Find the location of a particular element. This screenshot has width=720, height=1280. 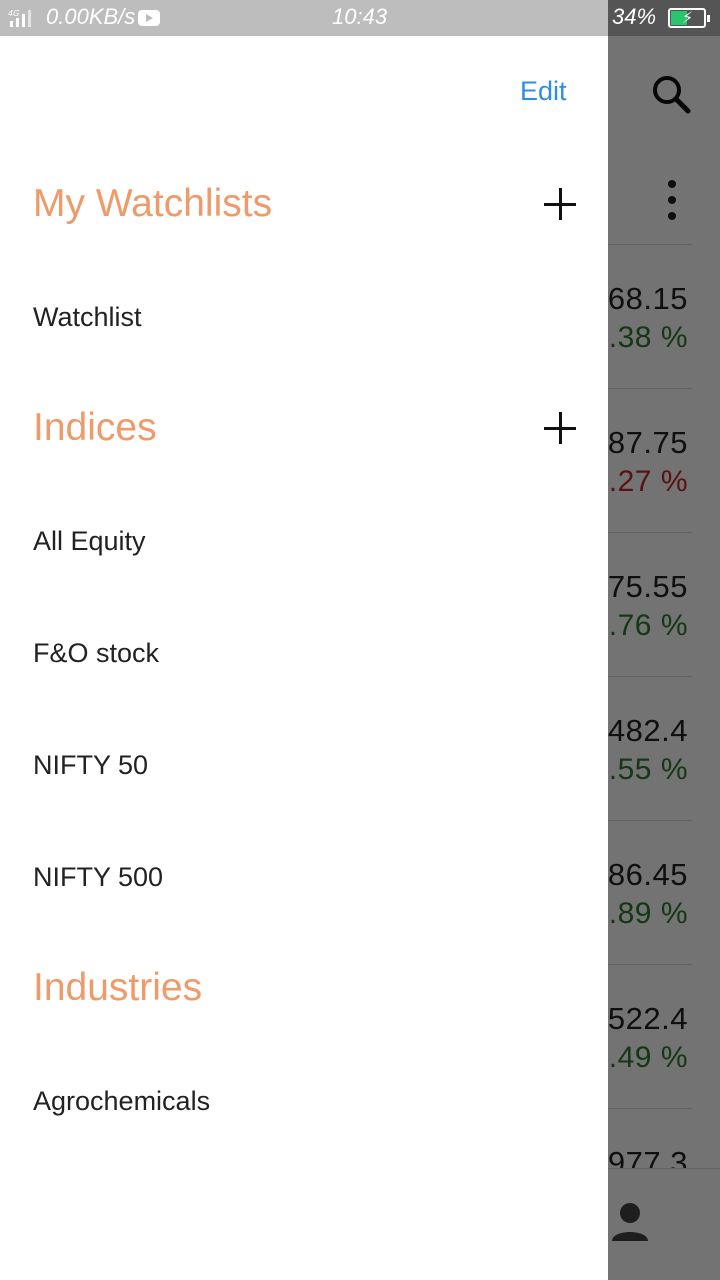

add-watchlist-icon is located at coordinates (560, 204).